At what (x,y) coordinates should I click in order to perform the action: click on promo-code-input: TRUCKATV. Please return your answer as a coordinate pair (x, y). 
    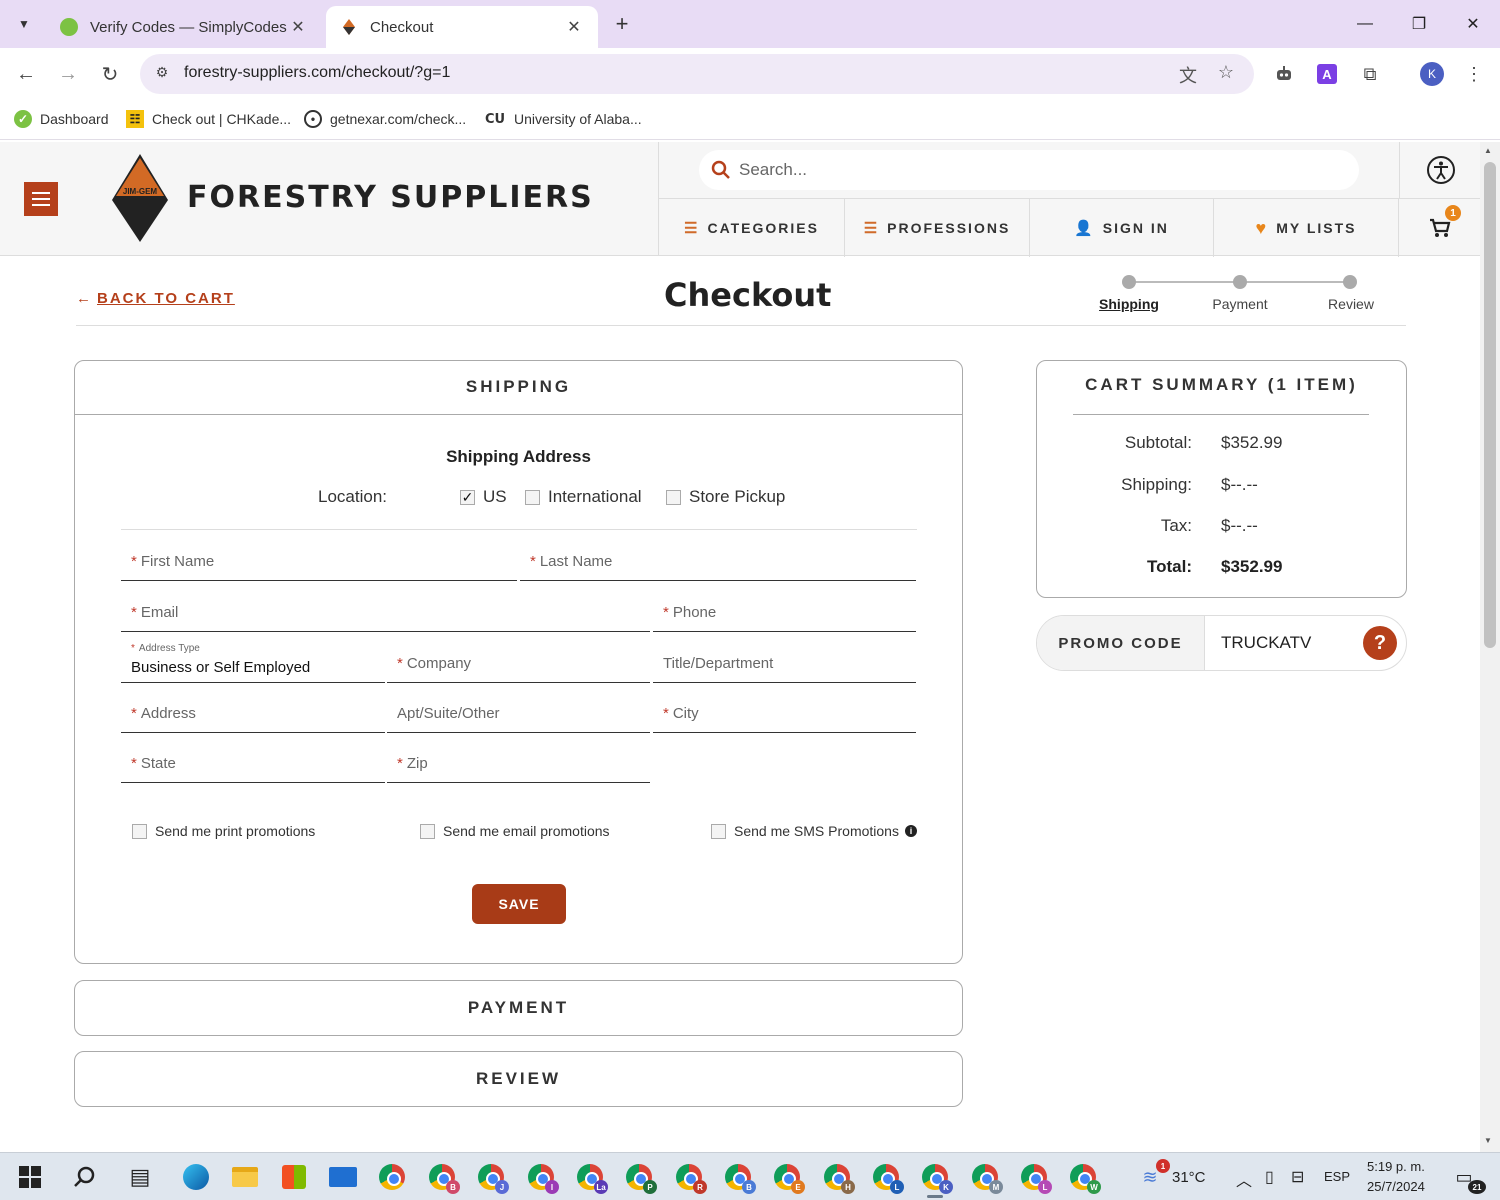
    Looking at the image, I should click on (1266, 643).